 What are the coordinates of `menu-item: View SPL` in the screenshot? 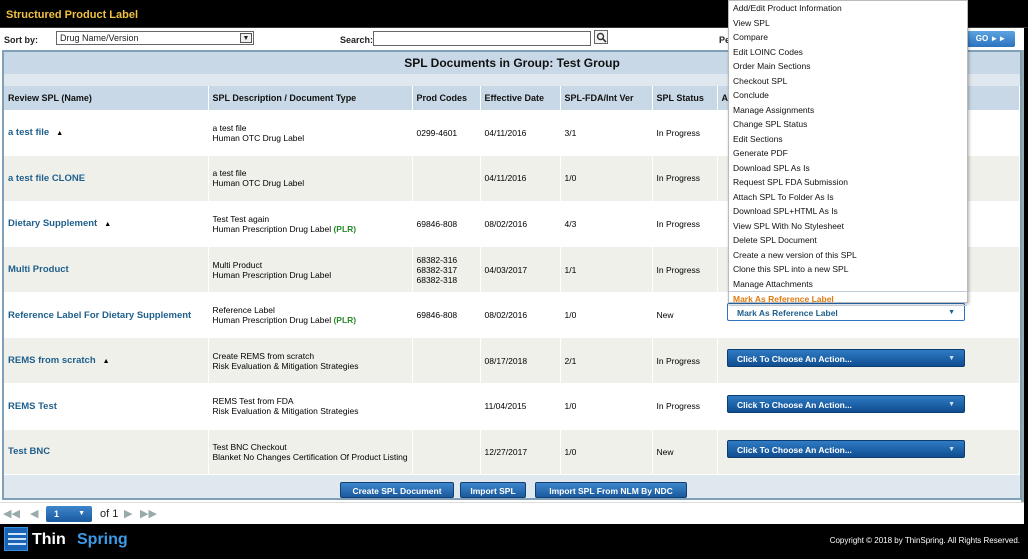 It's located at (848, 23).